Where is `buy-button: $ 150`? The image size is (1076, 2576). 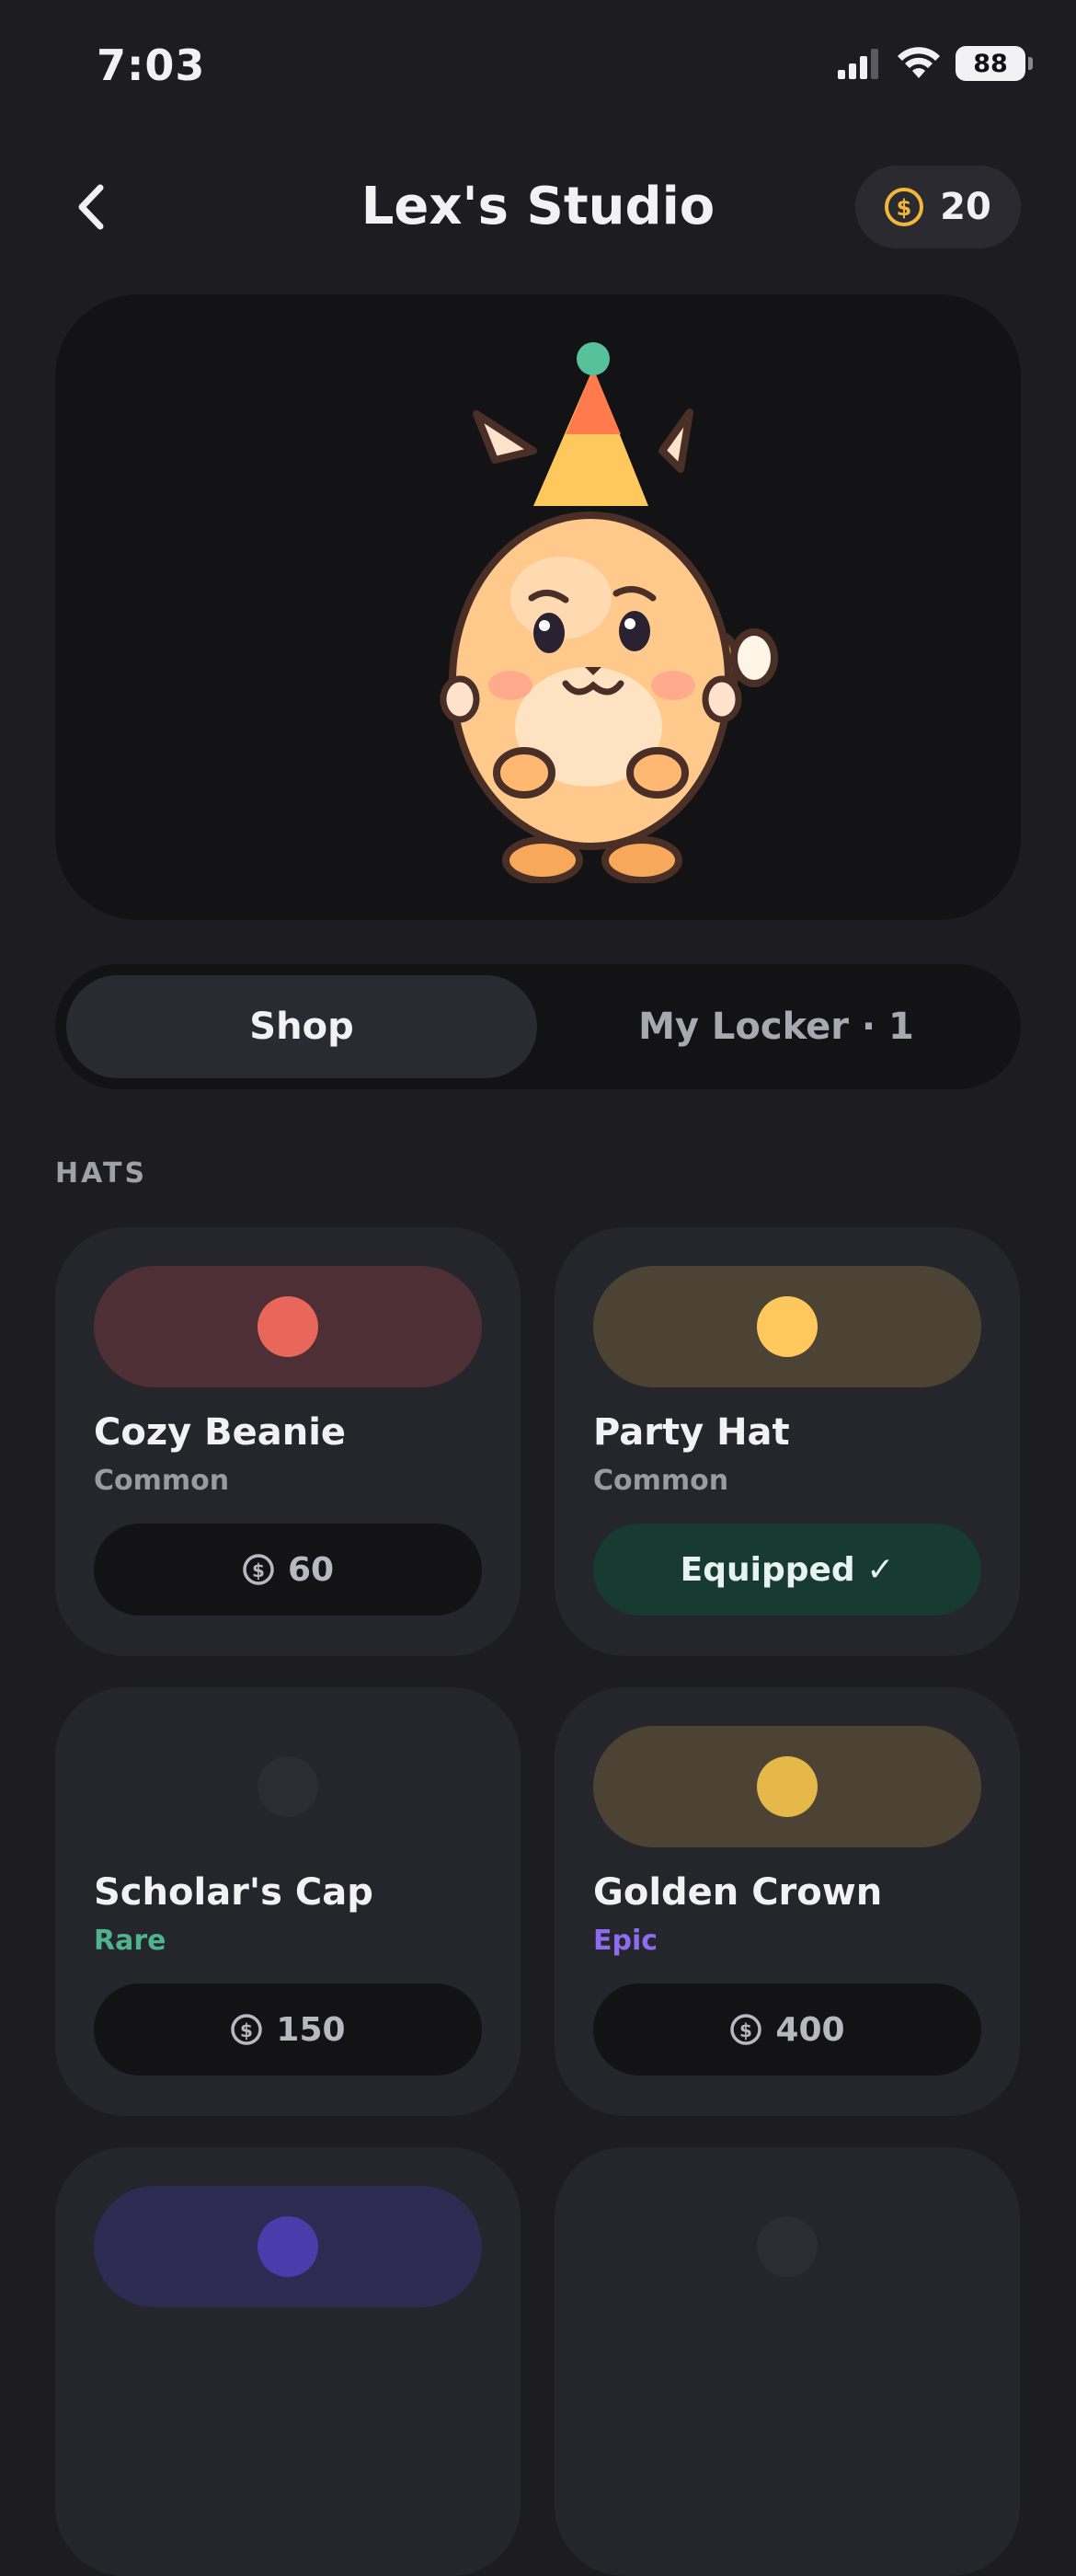 buy-button: $ 150 is located at coordinates (288, 2030).